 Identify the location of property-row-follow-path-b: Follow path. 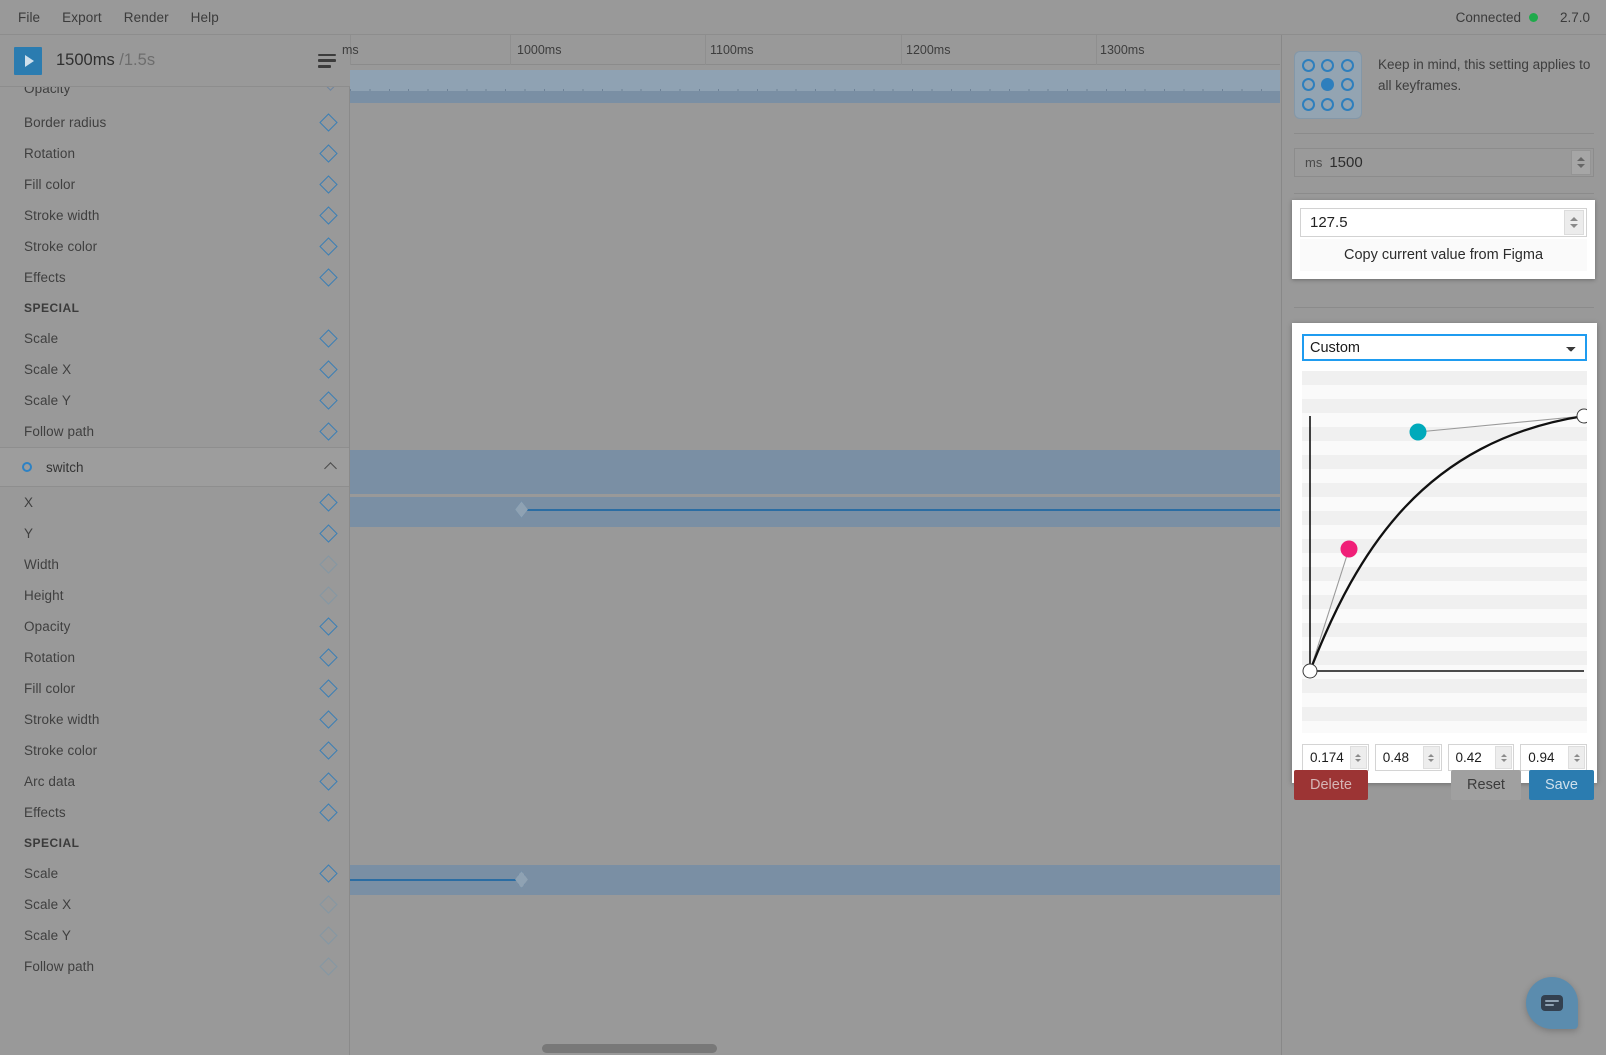
(174, 966).